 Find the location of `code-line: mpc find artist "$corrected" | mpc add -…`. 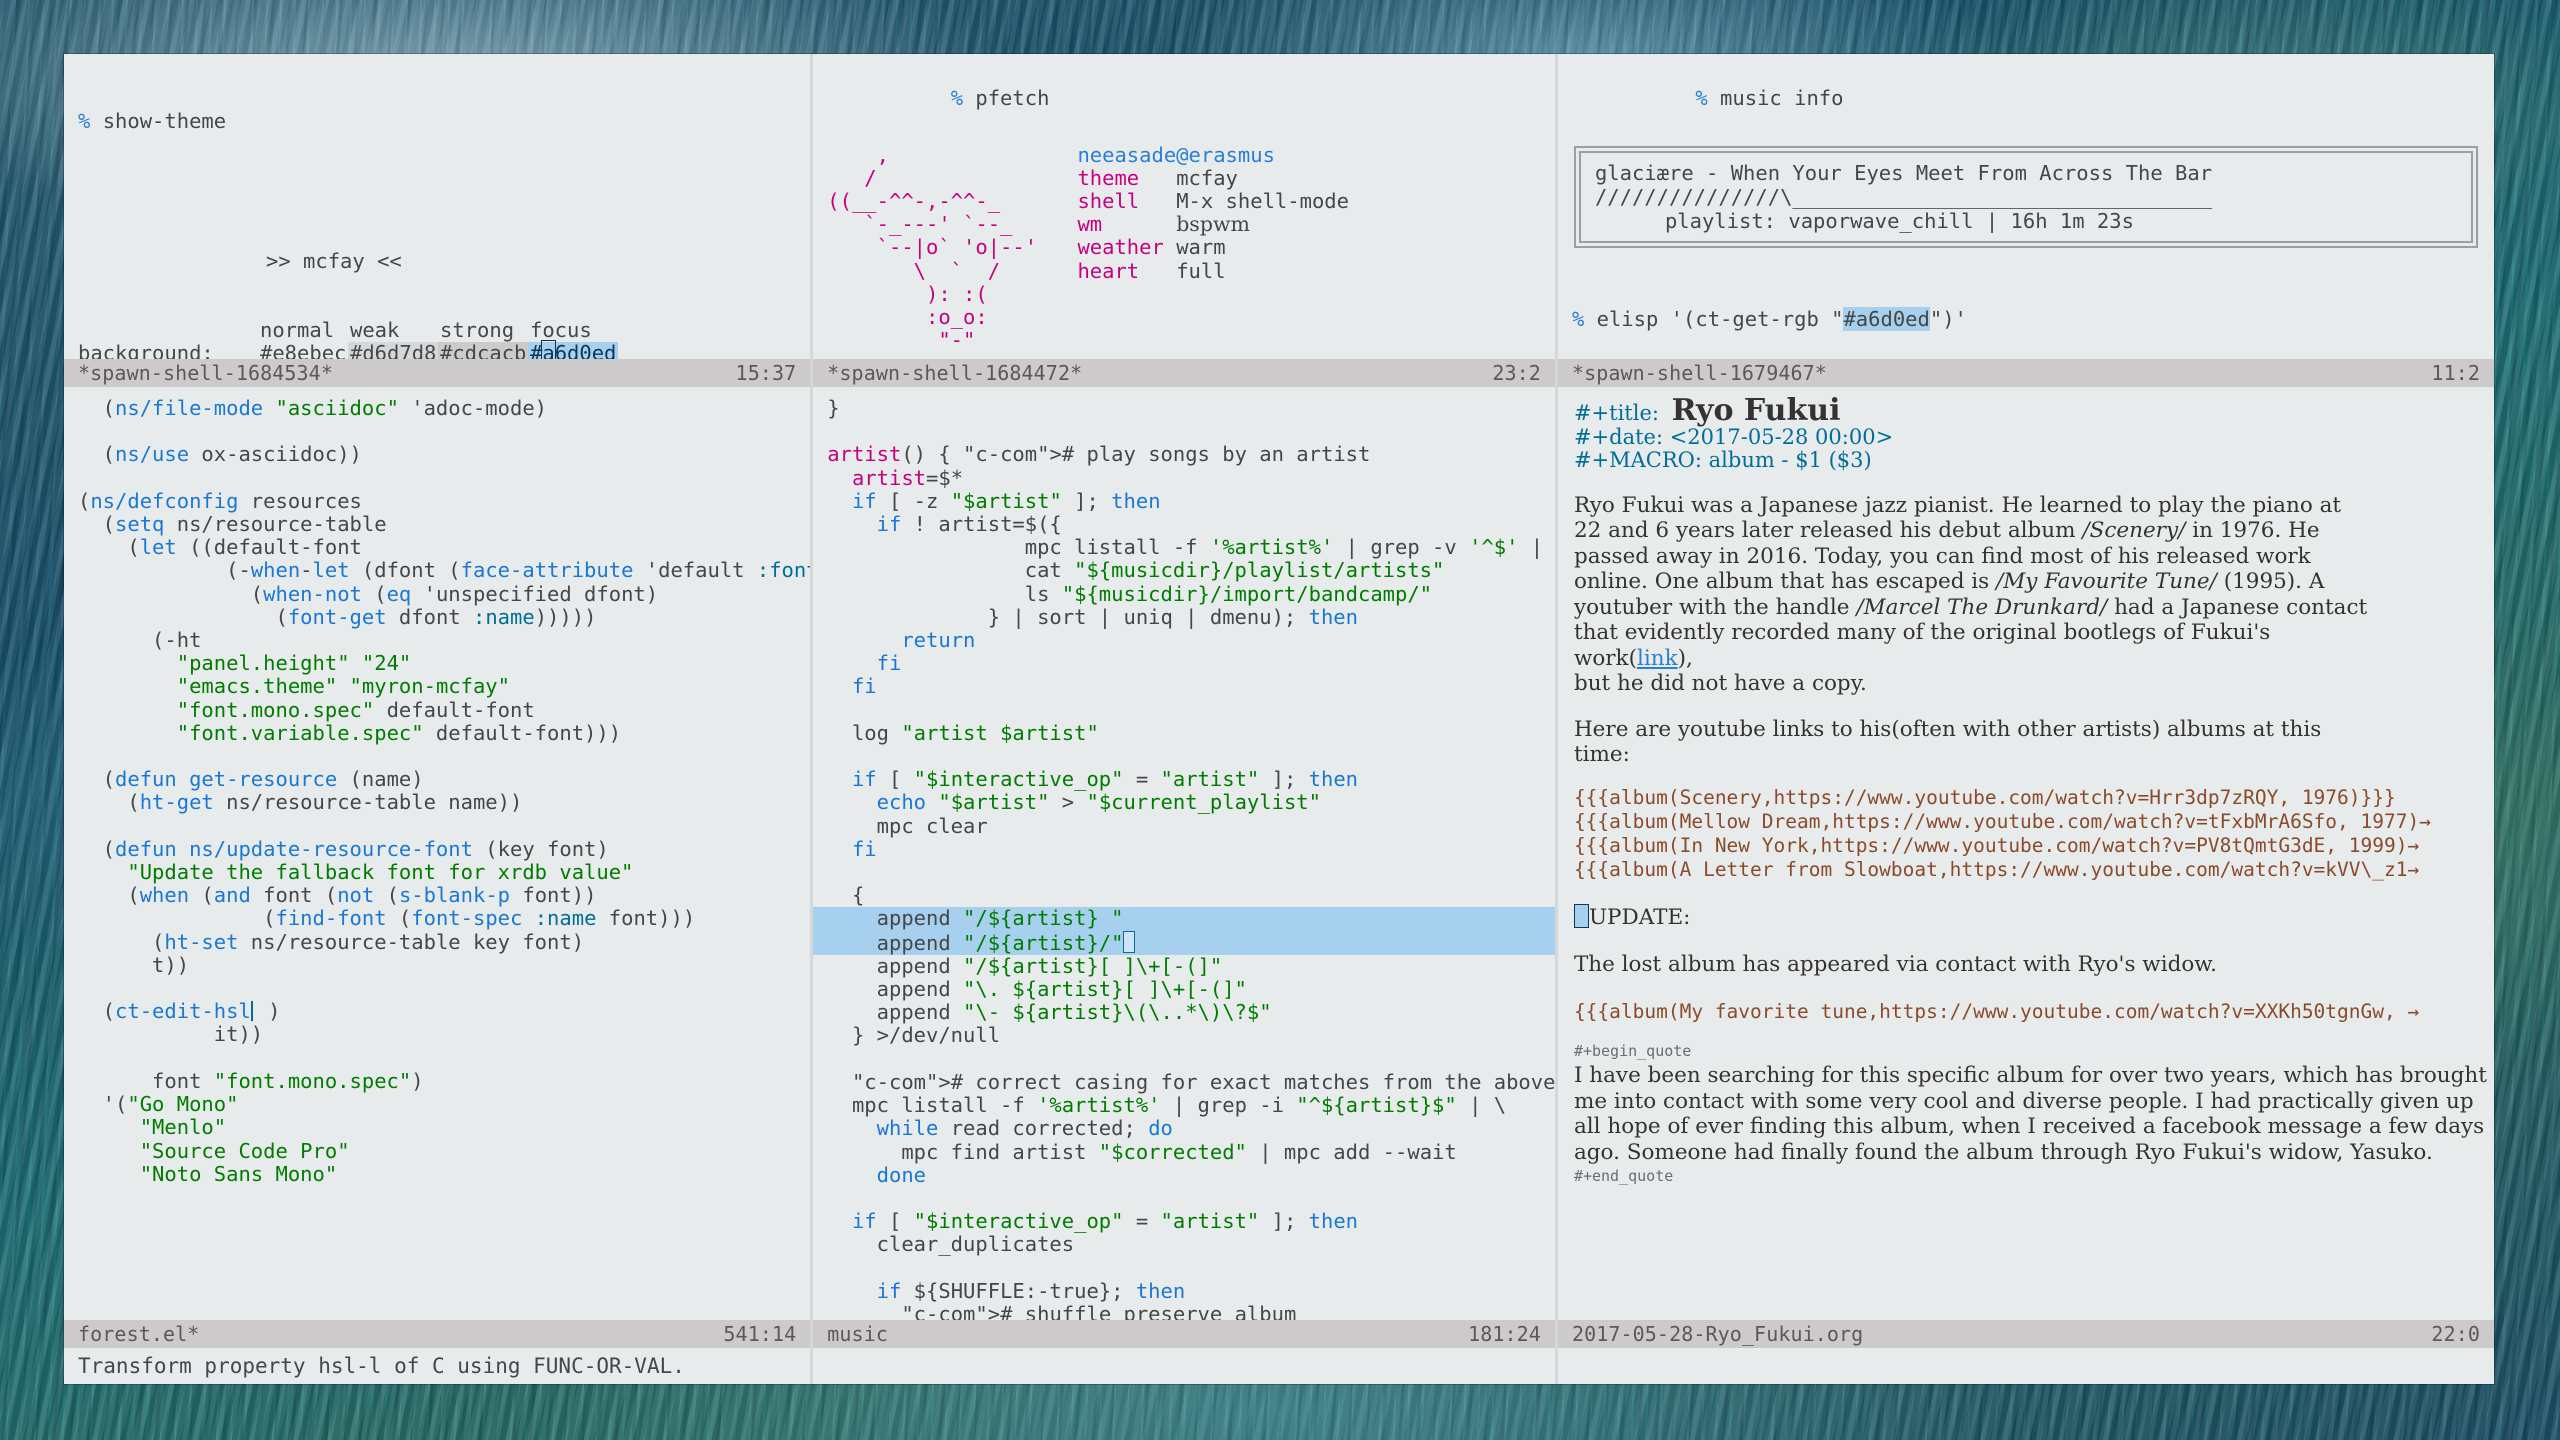

code-line: mpc find artist "$corrected" | mpc add -… is located at coordinates (1142, 1151).